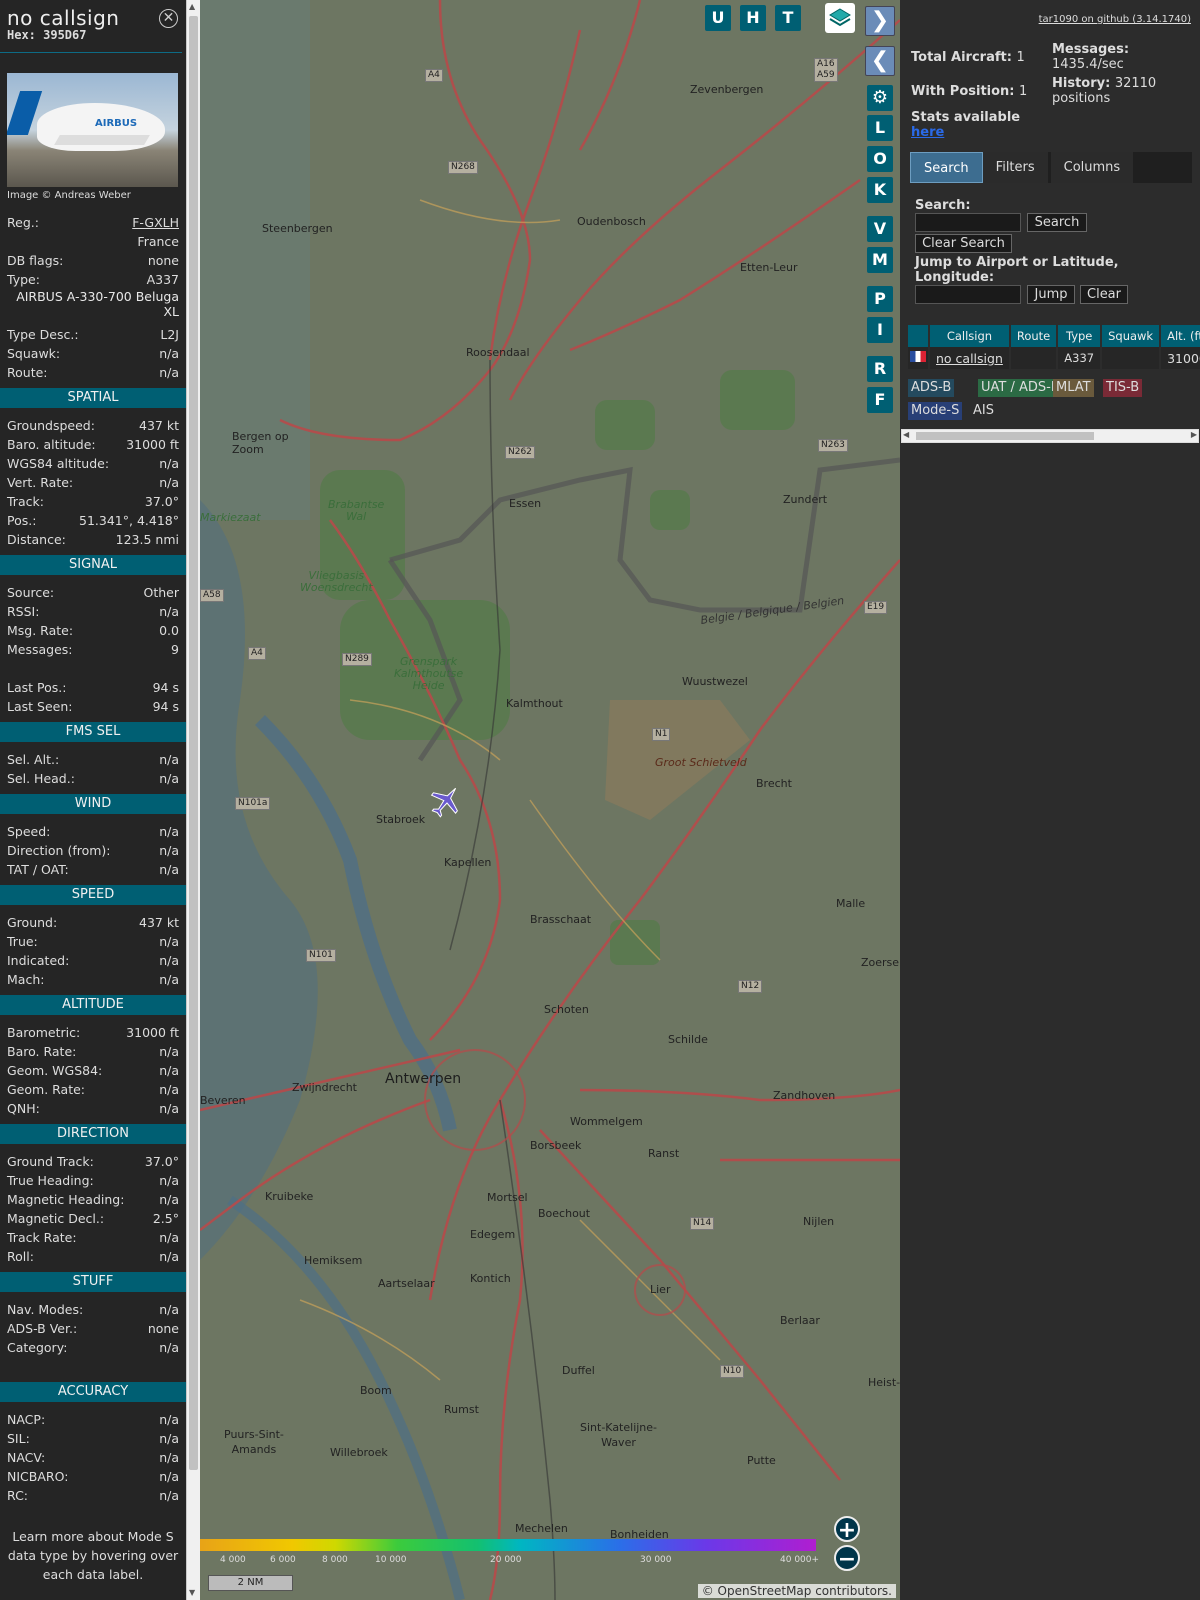 The width and height of the screenshot is (1200, 1600). Describe the element at coordinates (192, 1592) in the screenshot. I see `scroll-down-icon: ▼` at that location.